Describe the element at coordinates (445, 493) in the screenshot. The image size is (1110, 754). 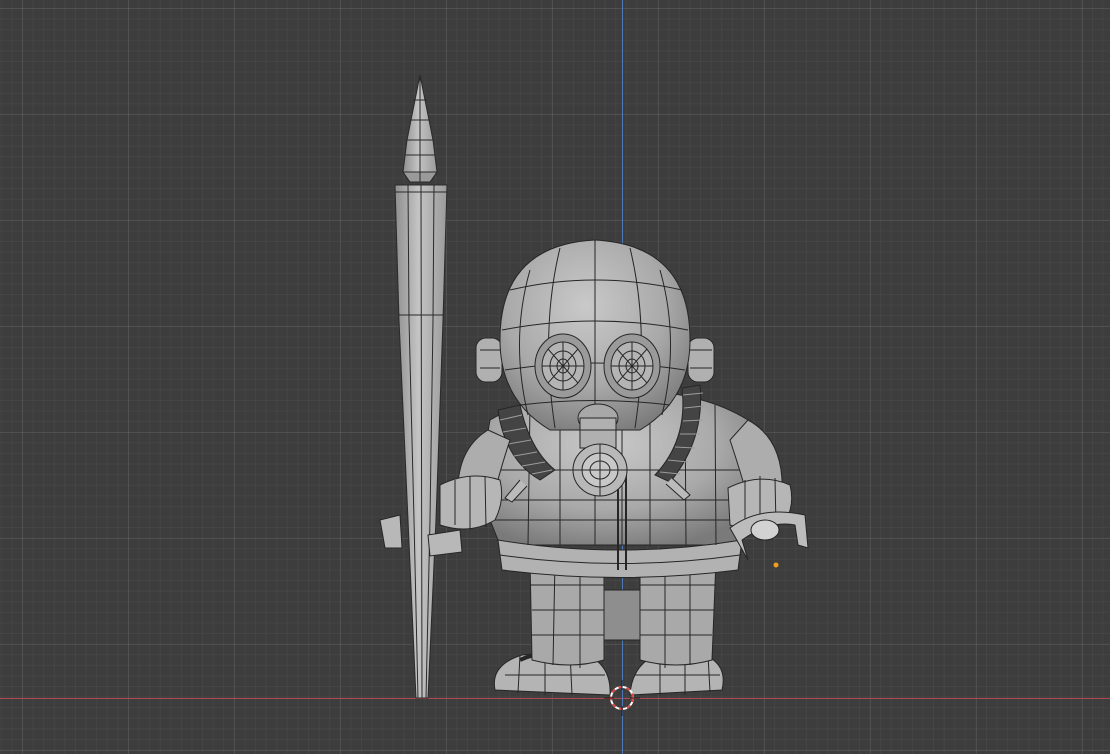
I see `left-arm` at that location.